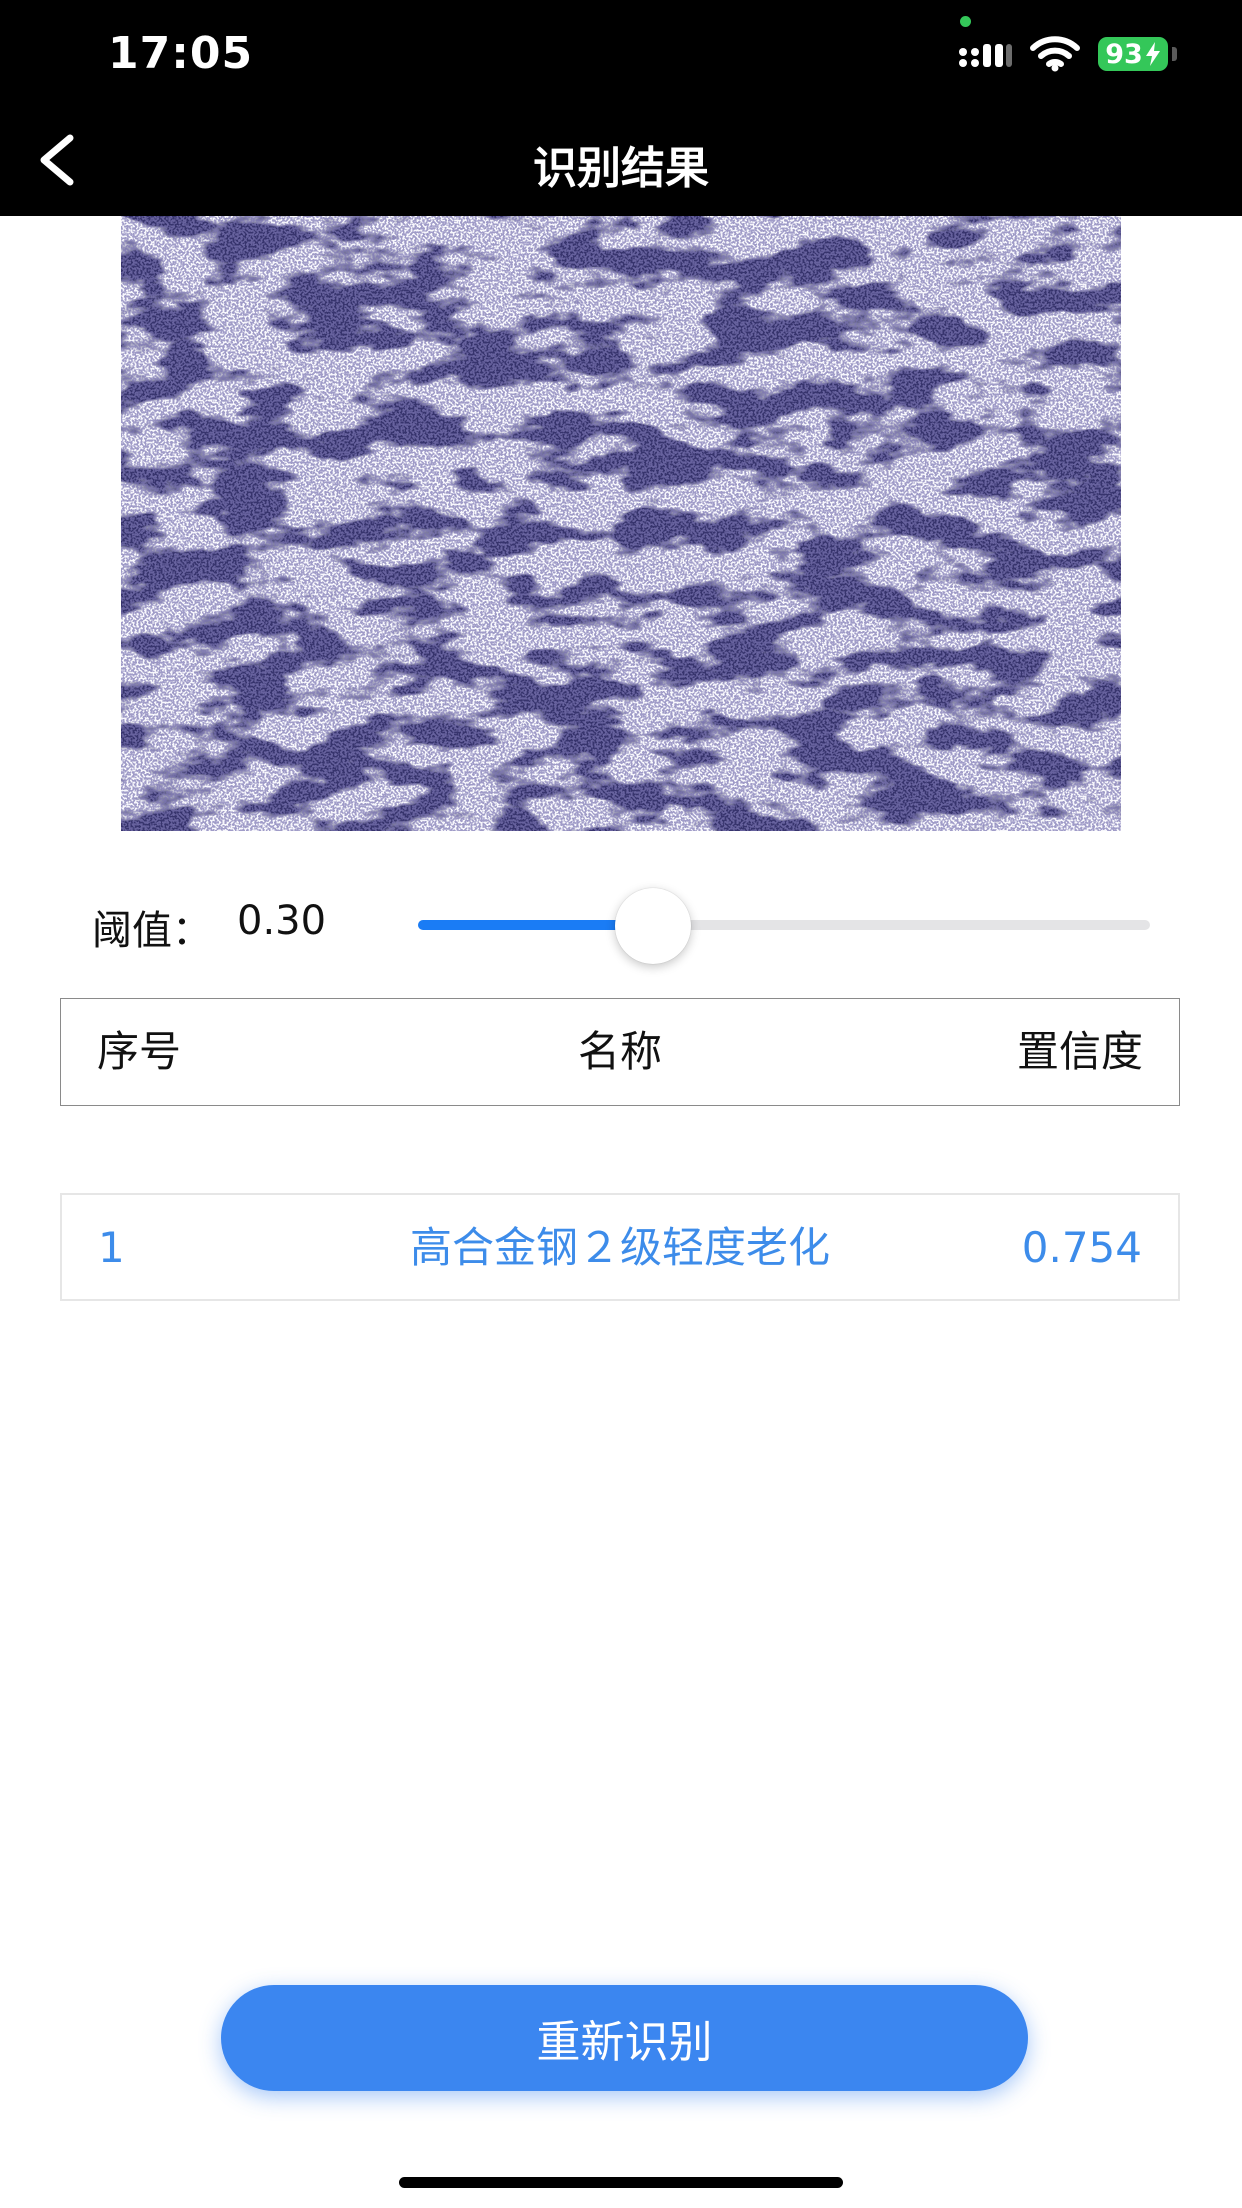 This screenshot has width=1242, height=2208. What do you see at coordinates (652, 926) in the screenshot?
I see `slider-thumb` at bounding box center [652, 926].